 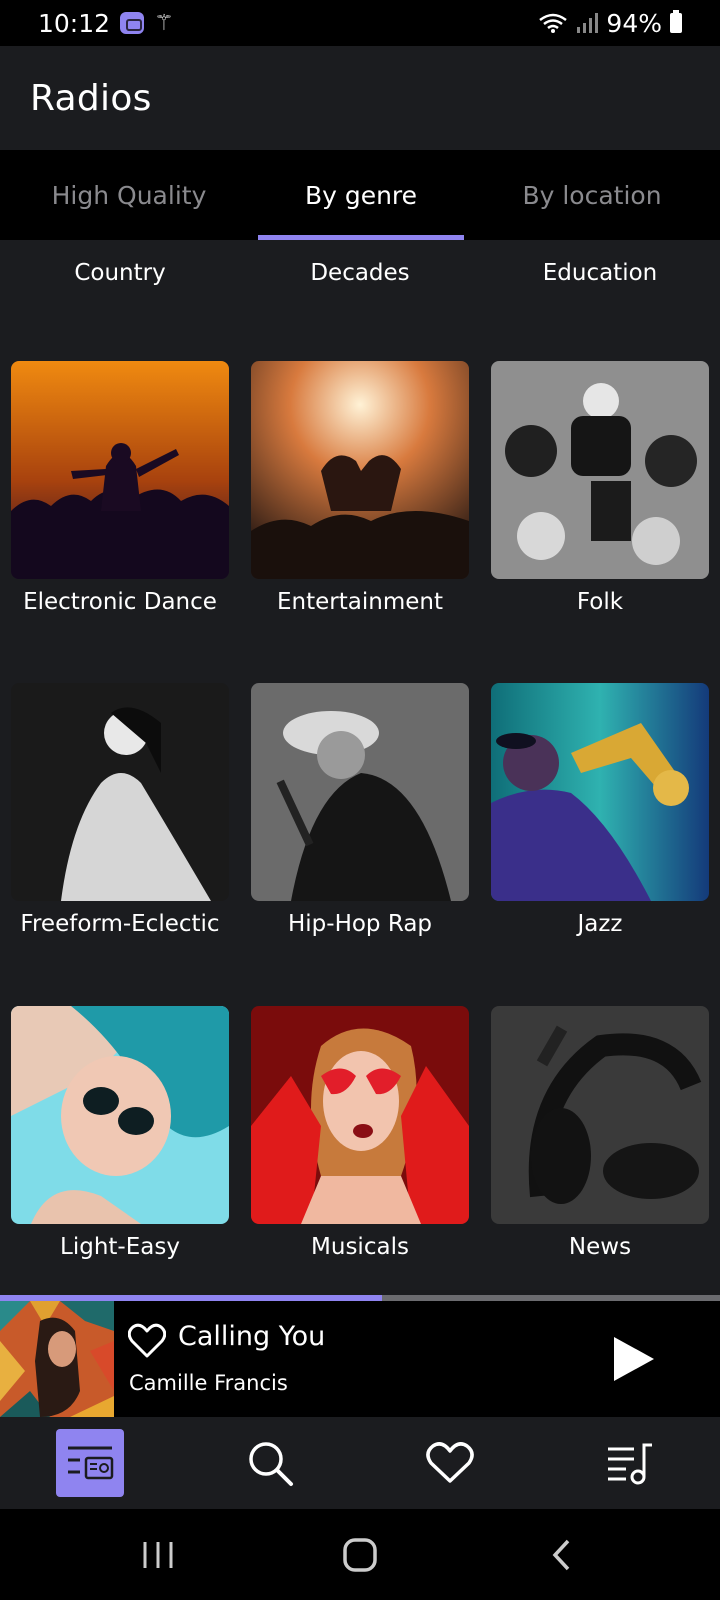 I want to click on genre-label: Decades, so click(x=360, y=273).